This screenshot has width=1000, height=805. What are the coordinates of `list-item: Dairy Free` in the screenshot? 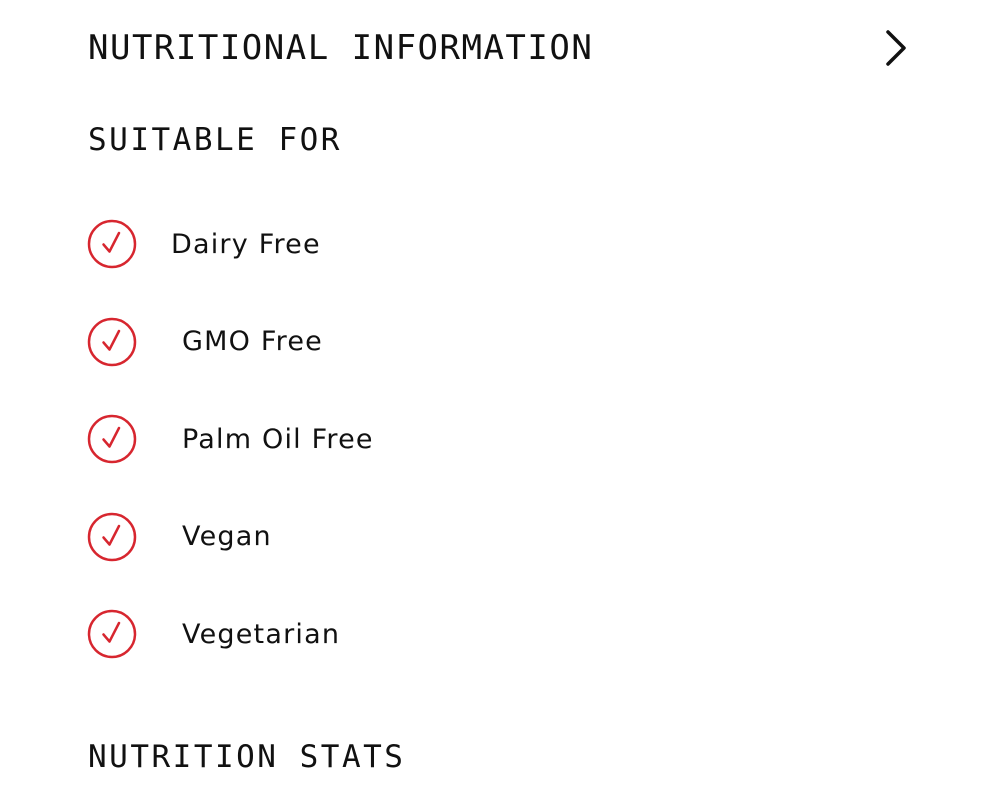 It's located at (230, 244).